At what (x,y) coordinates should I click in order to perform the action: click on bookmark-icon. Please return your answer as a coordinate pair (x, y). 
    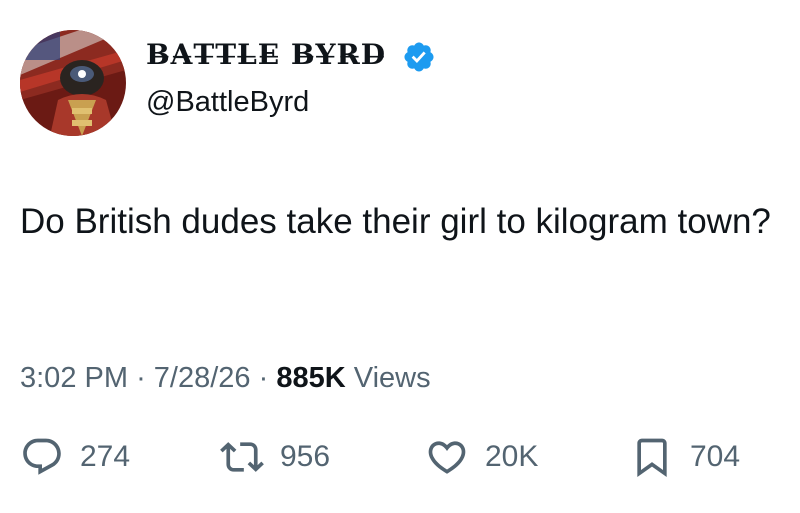
    Looking at the image, I should click on (652, 458).